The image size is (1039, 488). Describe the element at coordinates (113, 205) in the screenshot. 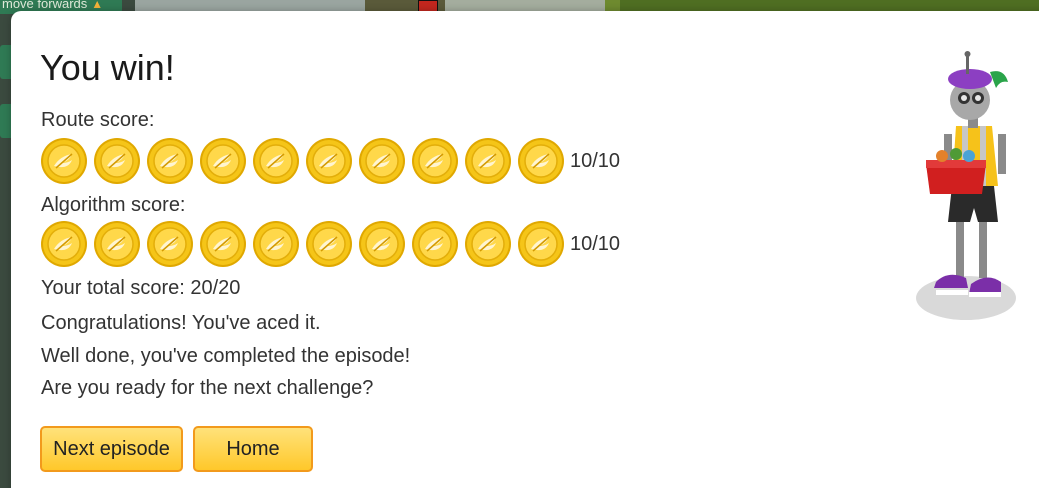

I see `algorithm-score-label: Algorithm score:` at that location.